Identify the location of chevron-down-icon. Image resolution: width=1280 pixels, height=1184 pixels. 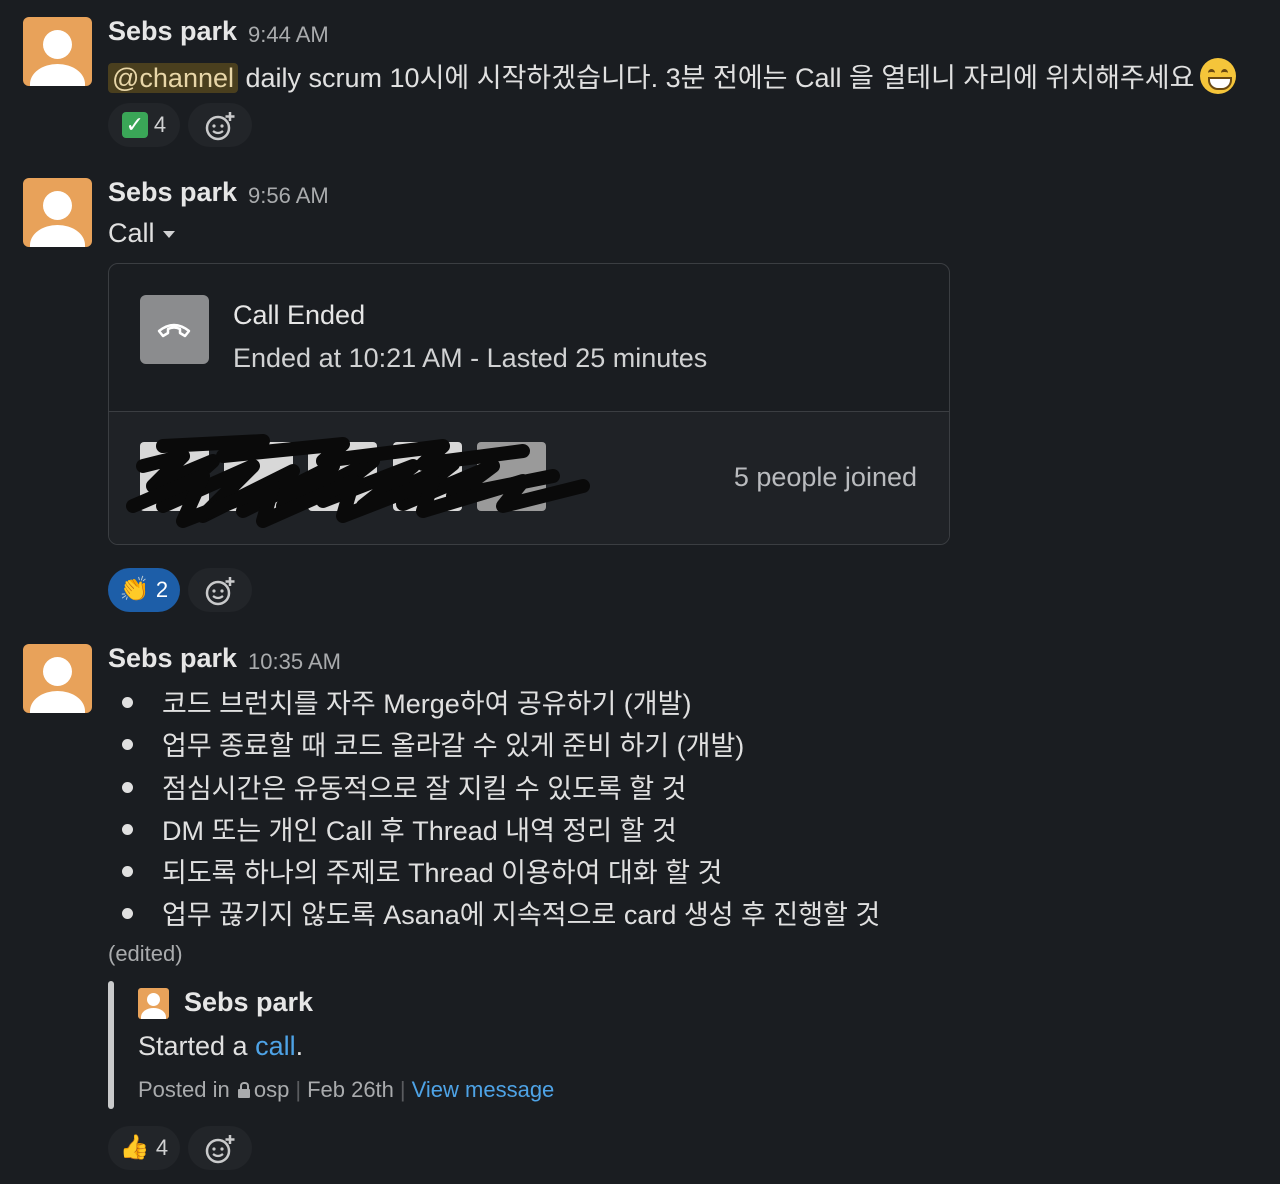
(168, 234).